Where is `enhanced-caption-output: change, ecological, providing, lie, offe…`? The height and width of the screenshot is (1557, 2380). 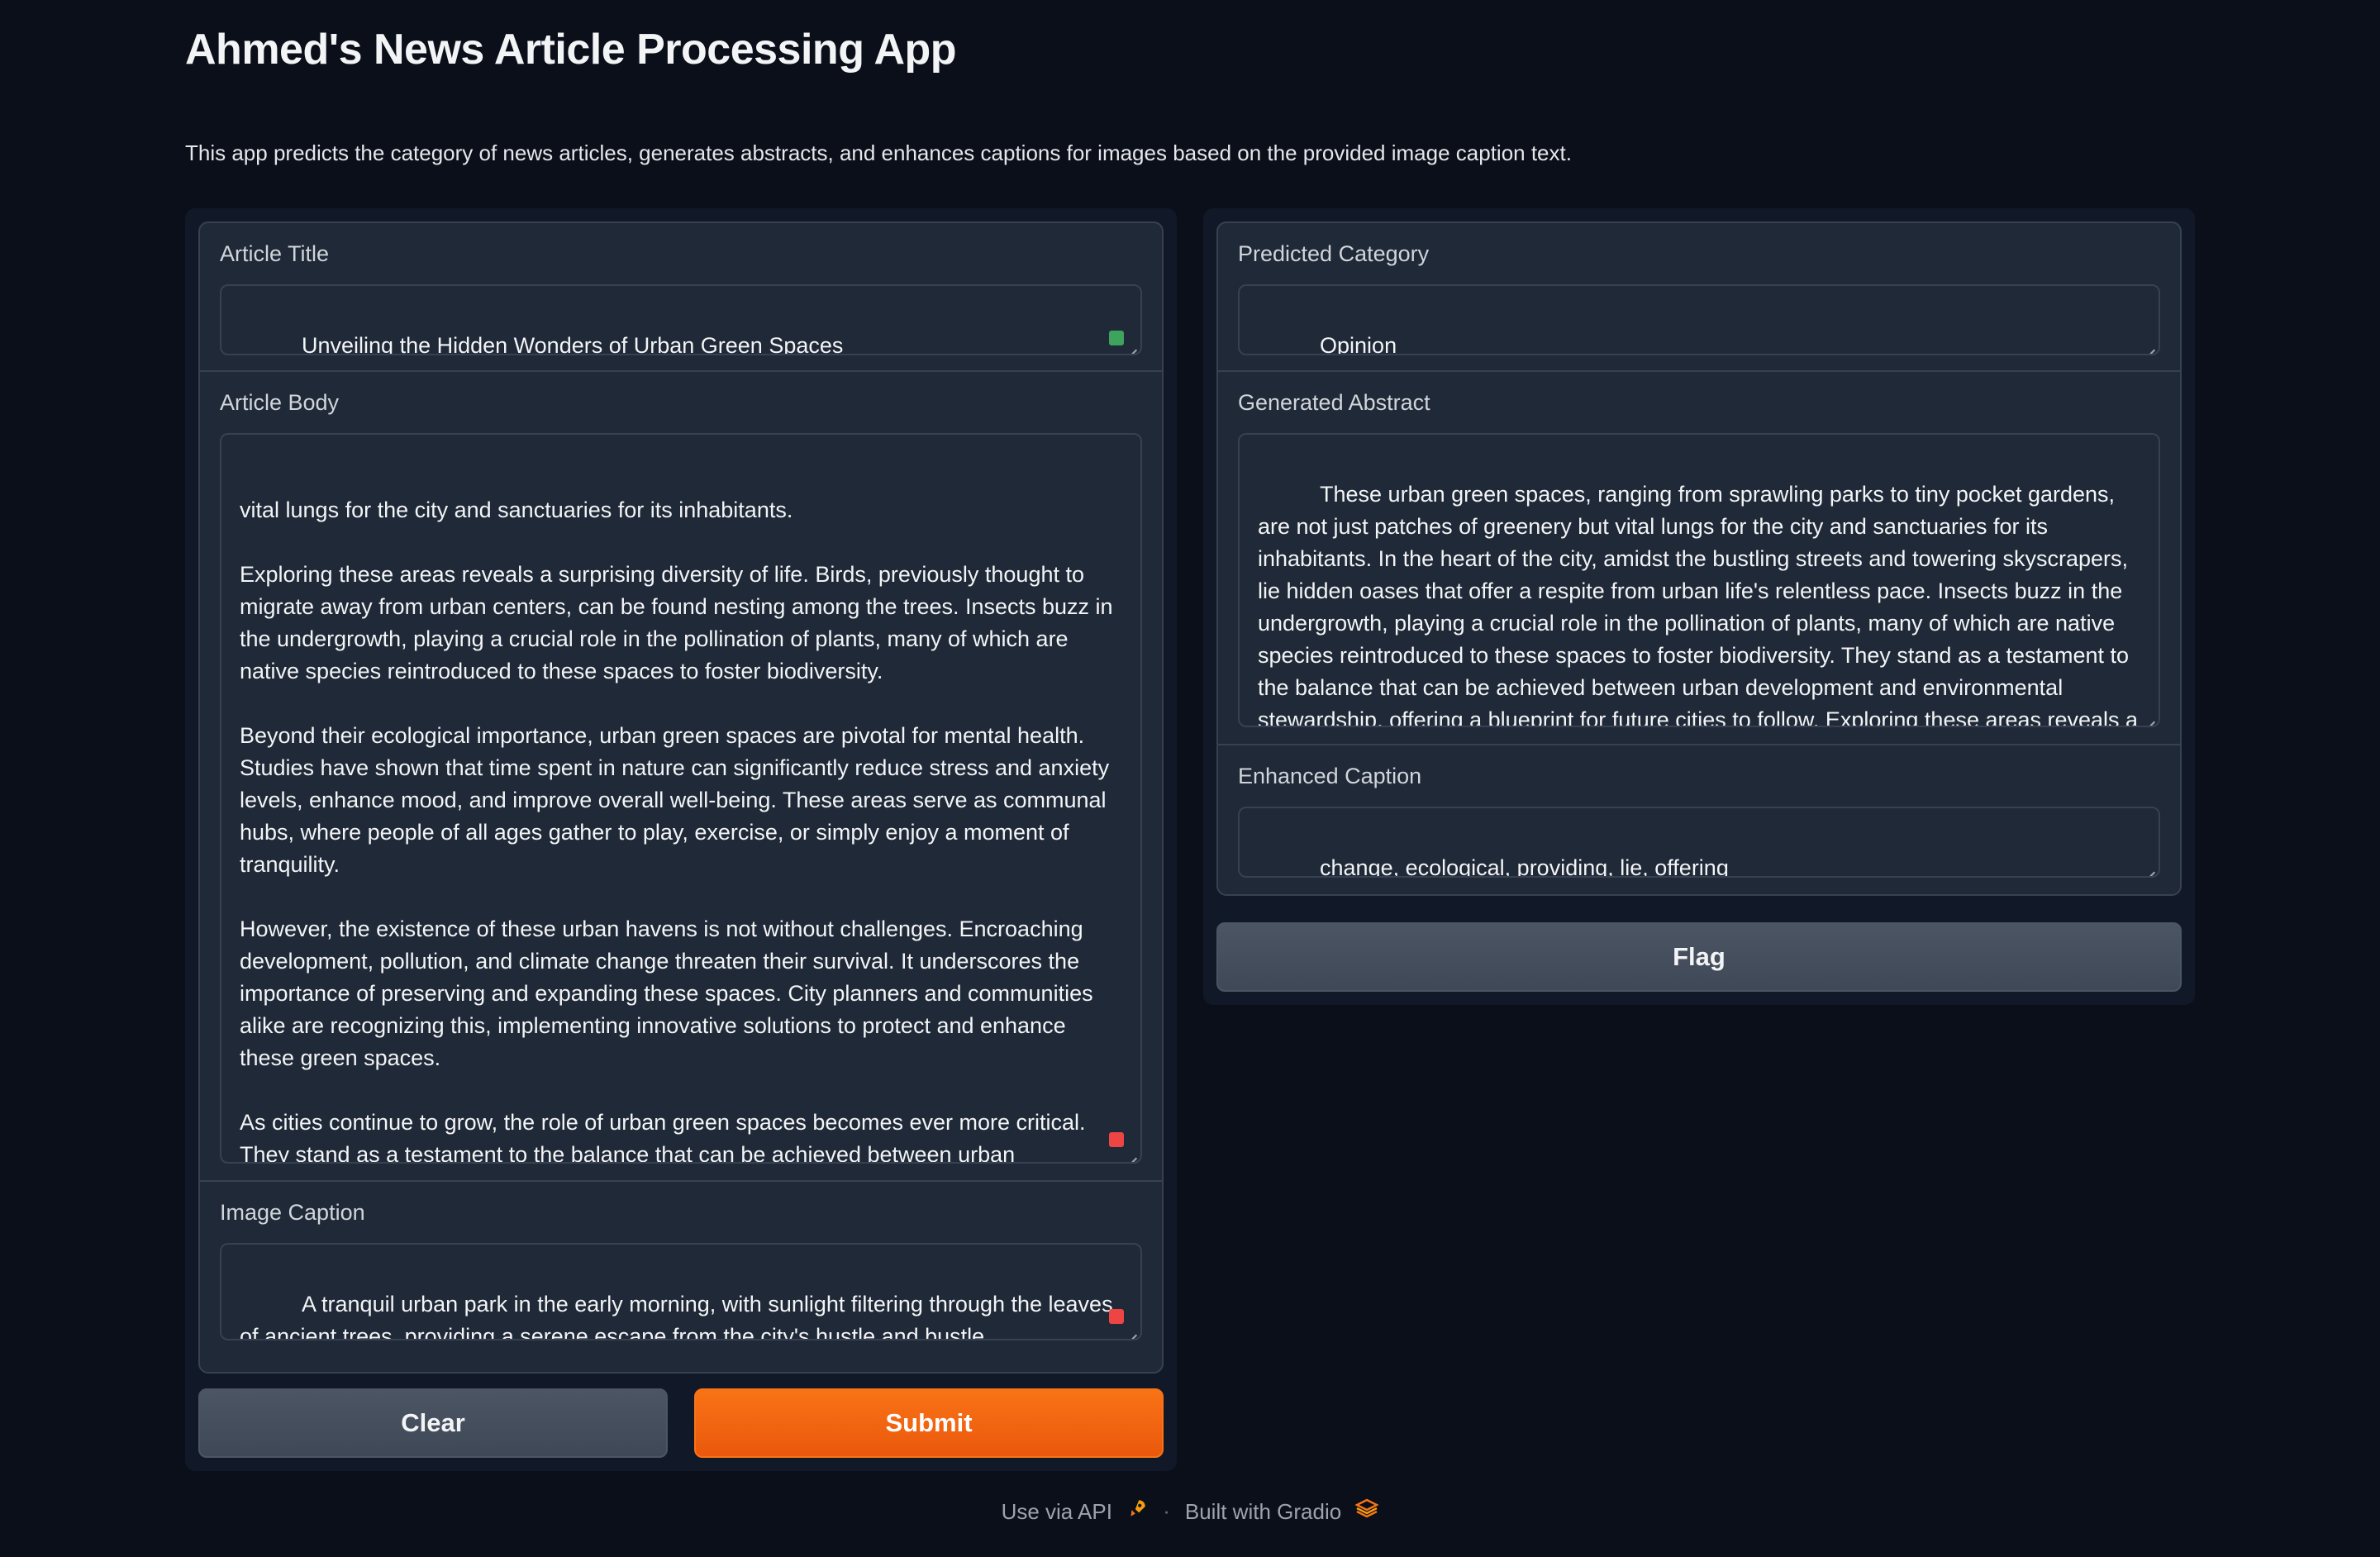
enhanced-caption-output: change, ecological, providing, lie, offe… is located at coordinates (1699, 842).